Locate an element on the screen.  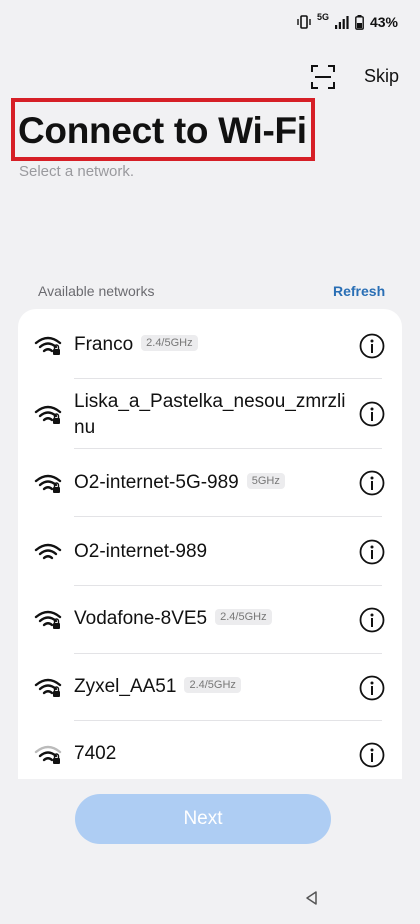
signal-icon is located at coordinates (341, 22).